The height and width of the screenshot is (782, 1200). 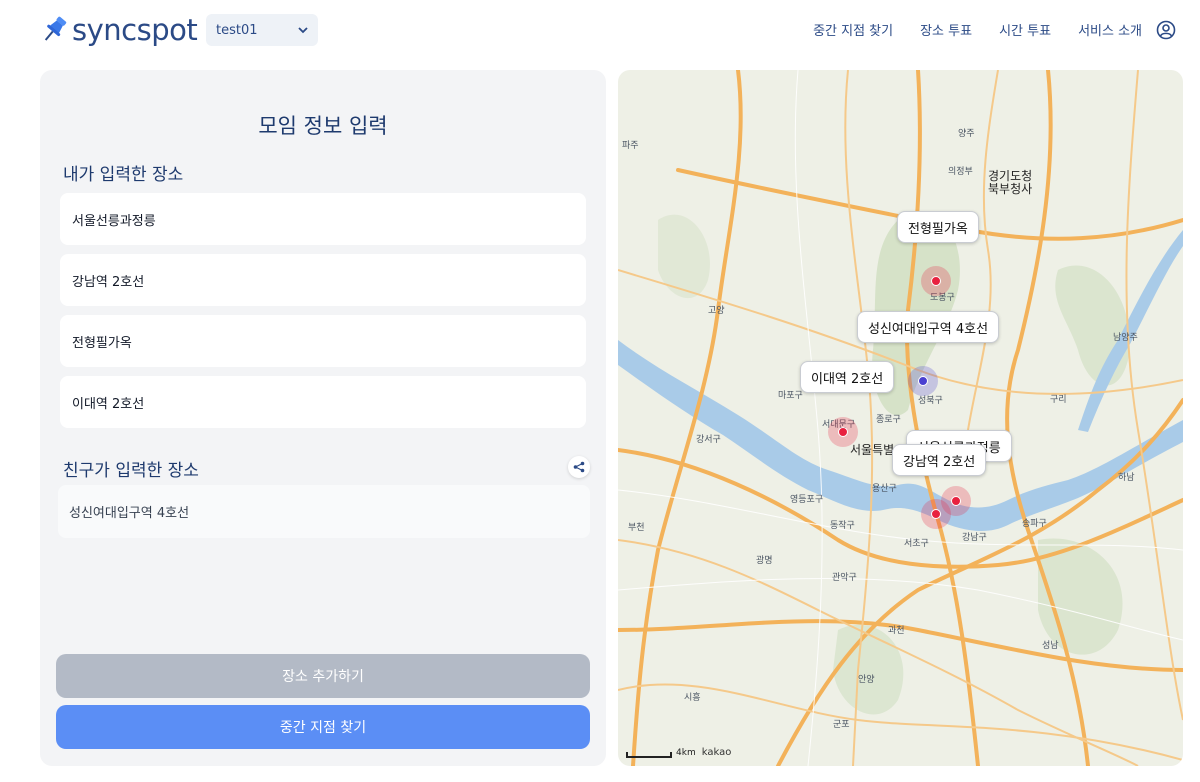 I want to click on nav-find-midpoint: 중간 지점 찾기, so click(x=853, y=29).